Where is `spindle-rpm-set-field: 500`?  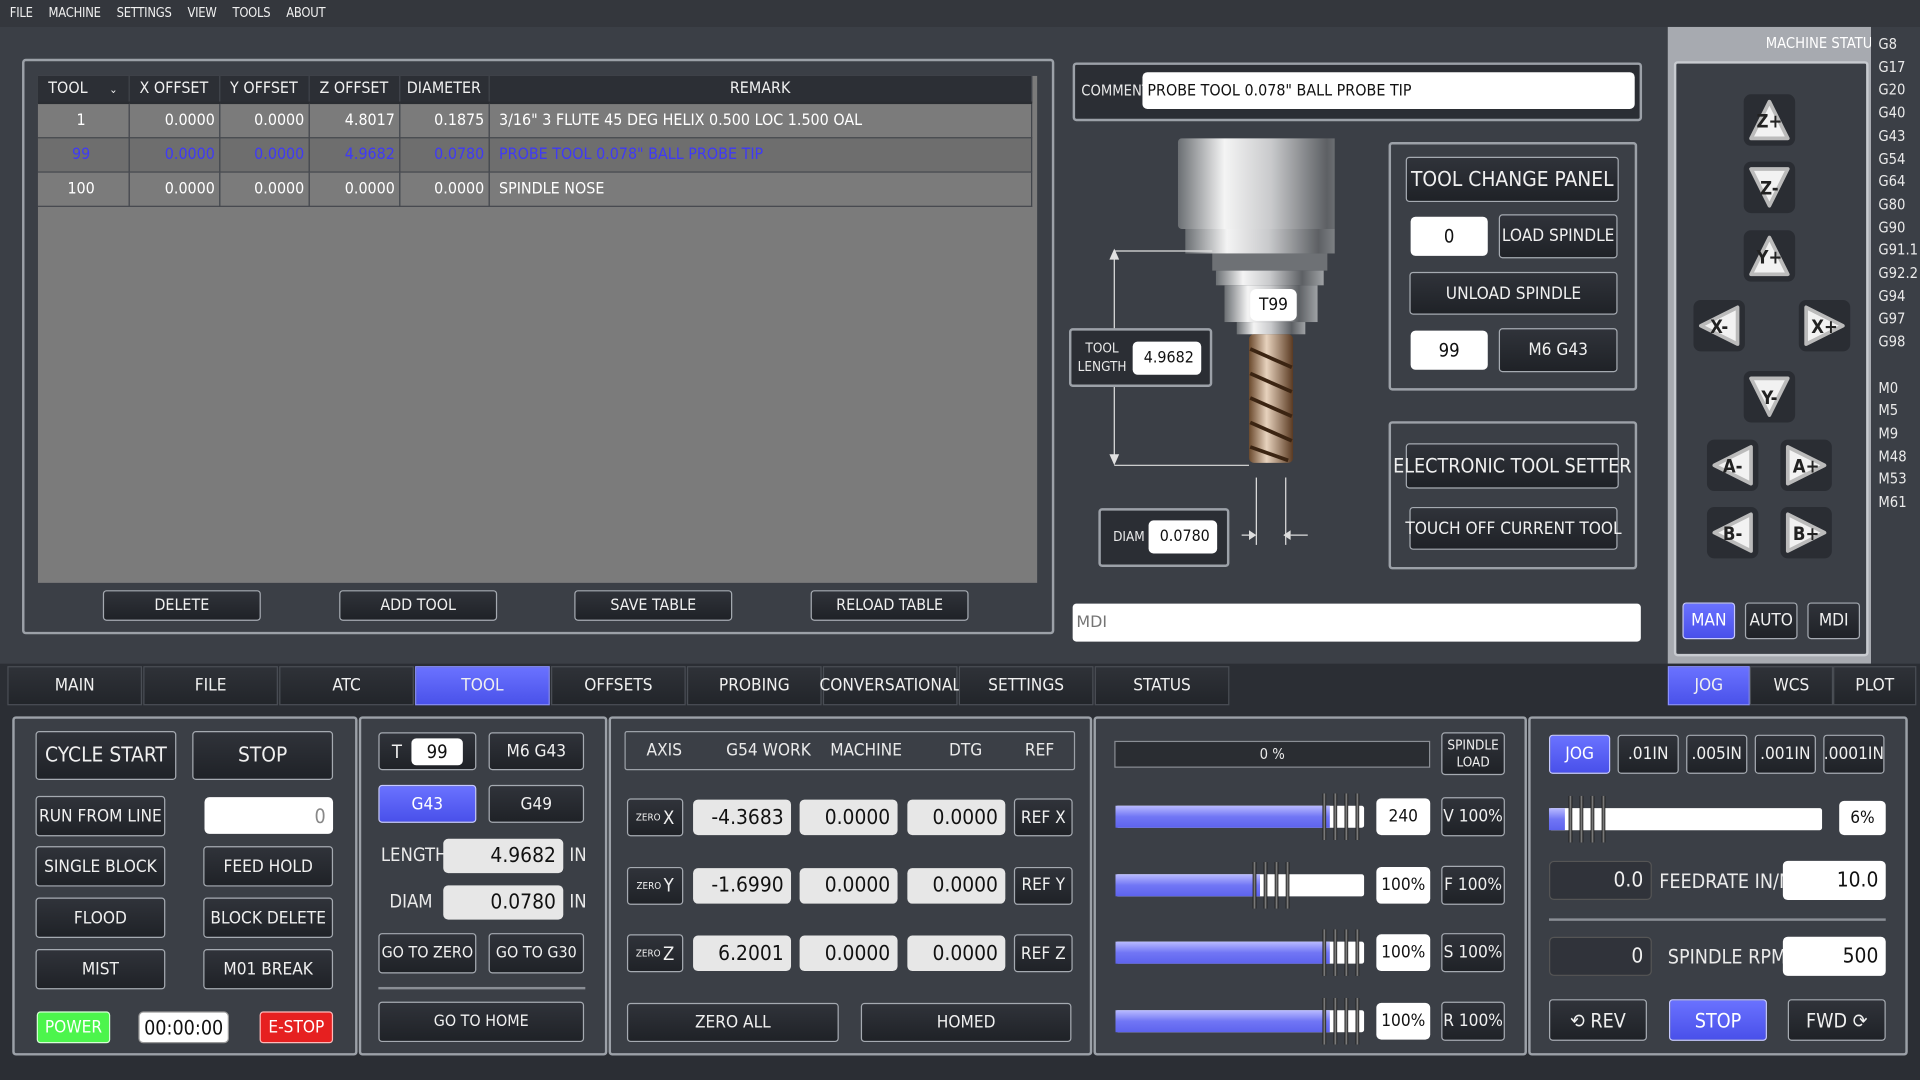
spindle-rpm-set-field: 500 is located at coordinates (1834, 956).